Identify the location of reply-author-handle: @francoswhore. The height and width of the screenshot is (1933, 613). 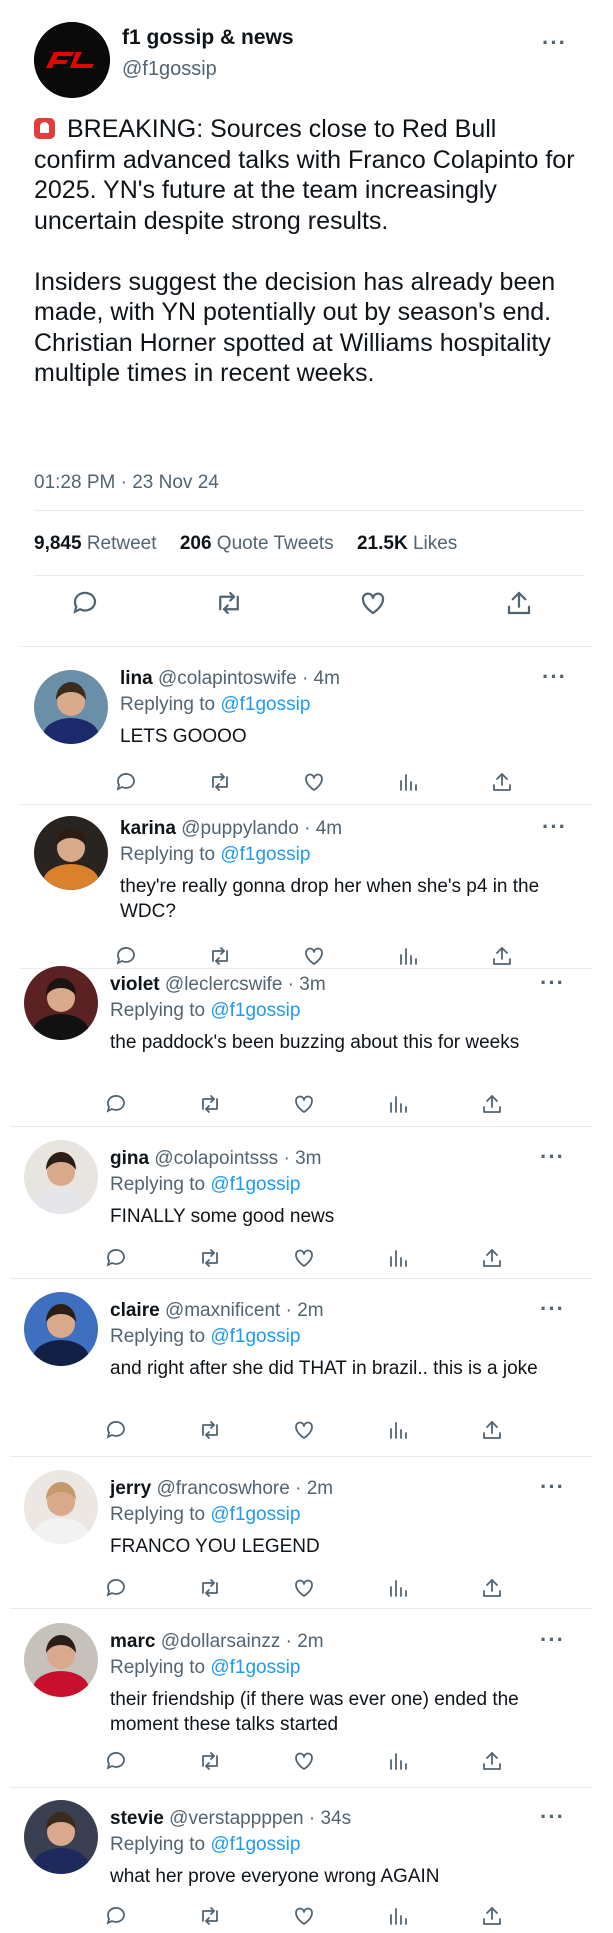
(222, 1488).